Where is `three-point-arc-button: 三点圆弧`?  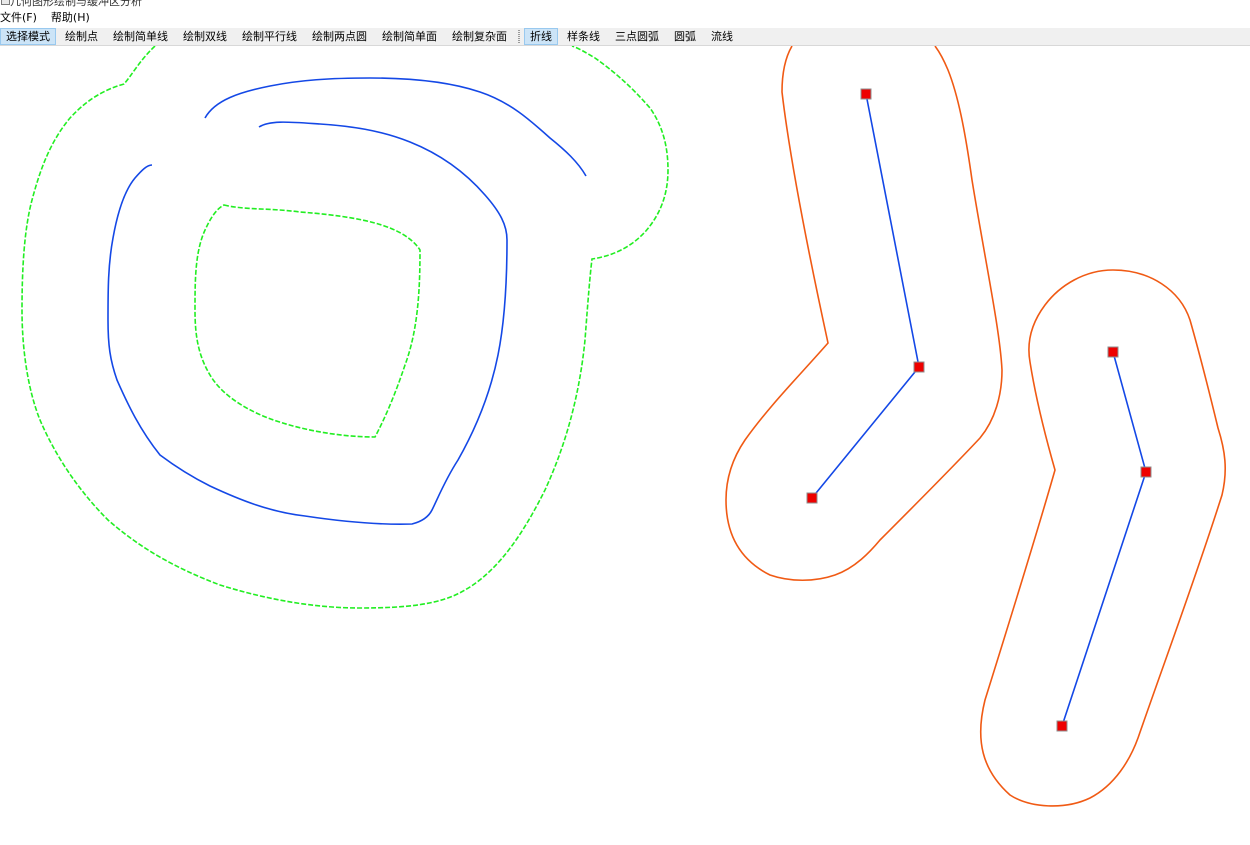
three-point-arc-button: 三点圆弧 is located at coordinates (637, 36).